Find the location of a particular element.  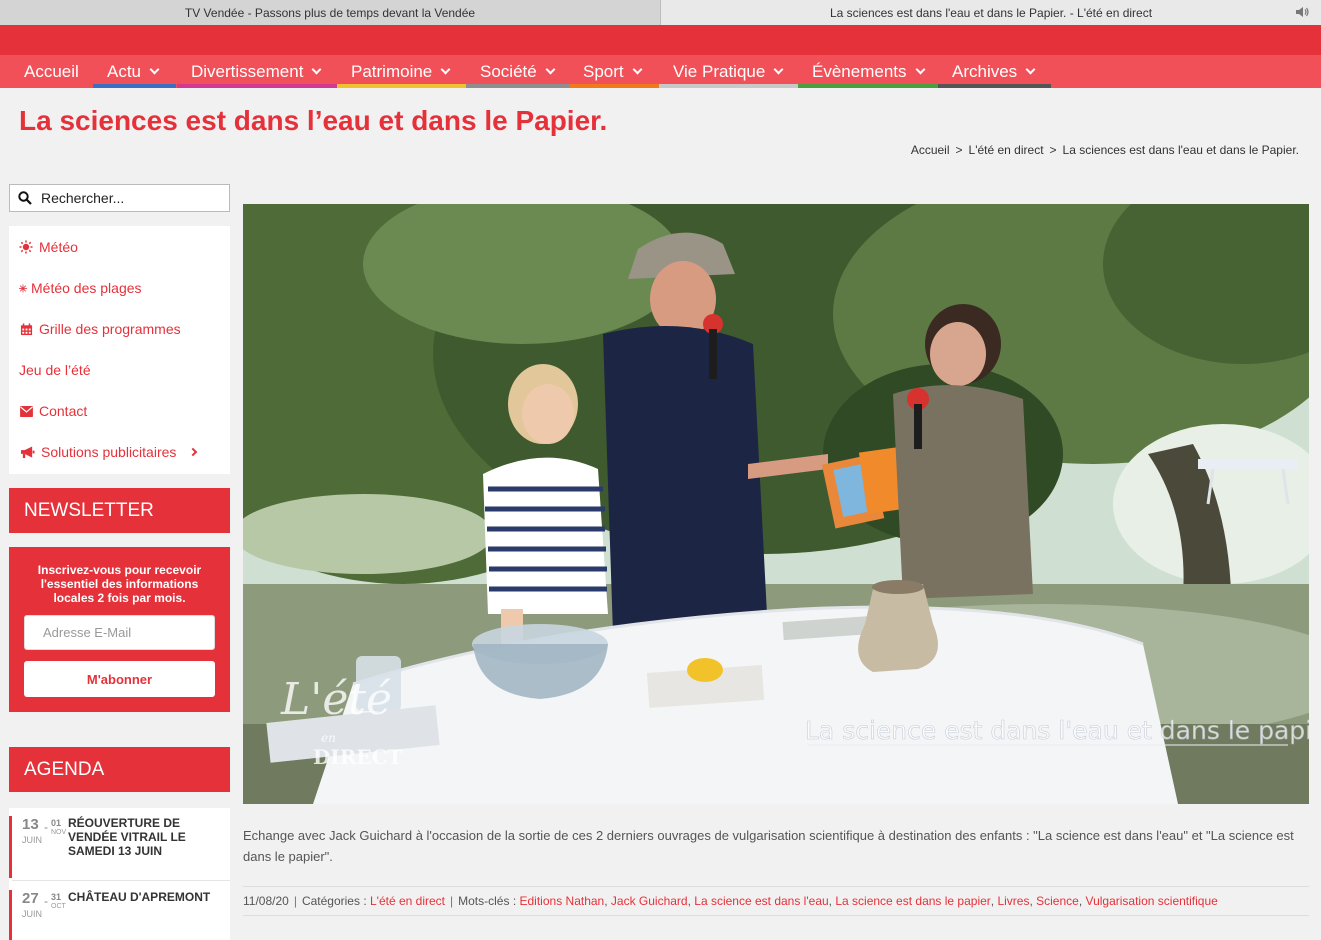

breadcrumb-link-category: L'été en direct is located at coordinates (1006, 150).